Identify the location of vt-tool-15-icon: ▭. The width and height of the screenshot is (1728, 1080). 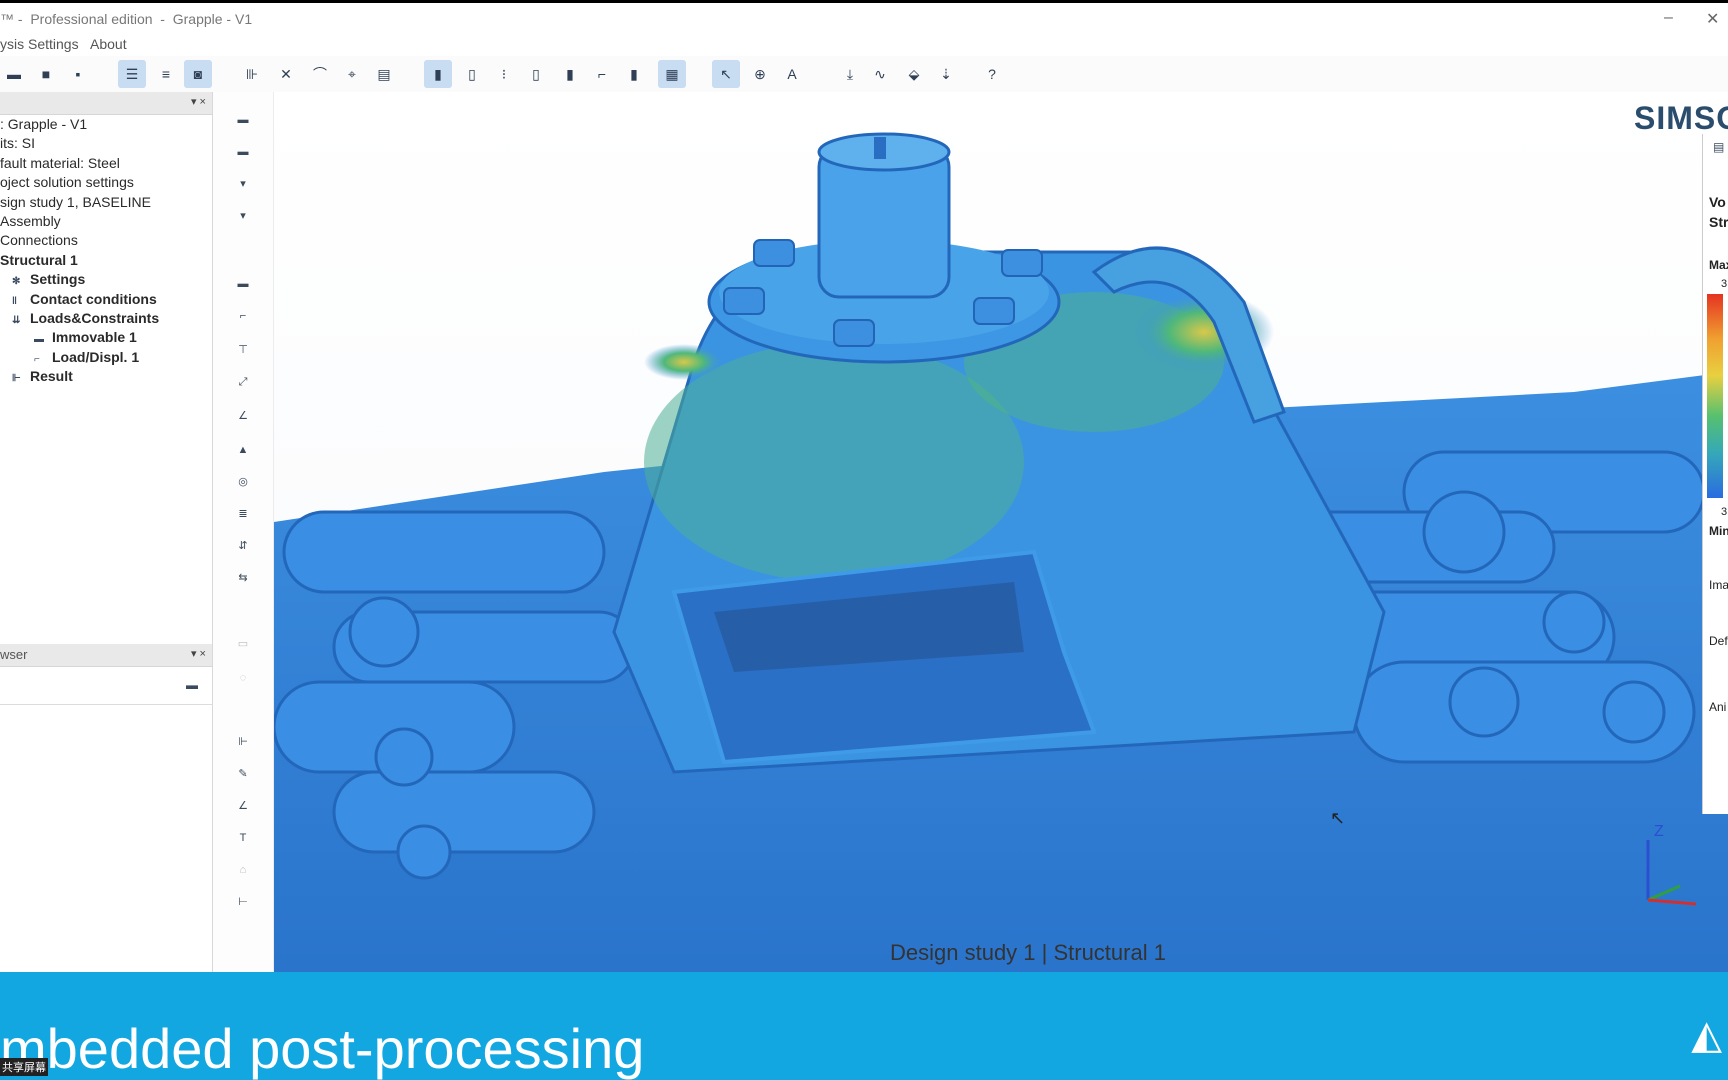
(243, 644).